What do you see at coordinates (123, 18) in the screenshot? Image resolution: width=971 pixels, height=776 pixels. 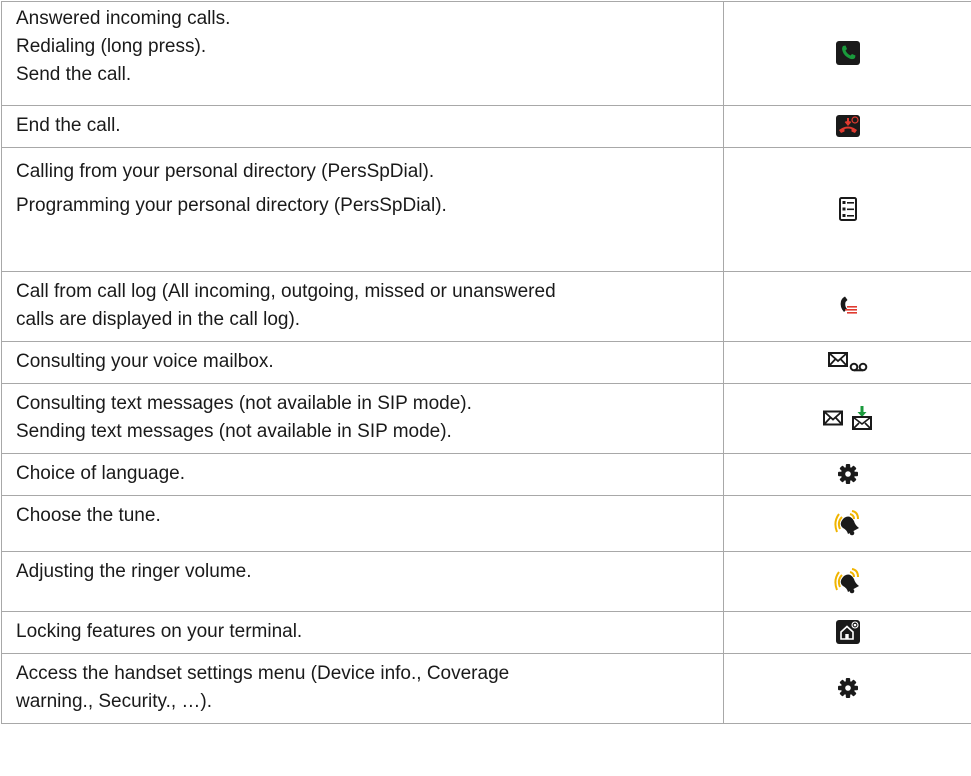 I see `description-line: Answered incoming calls.` at bounding box center [123, 18].